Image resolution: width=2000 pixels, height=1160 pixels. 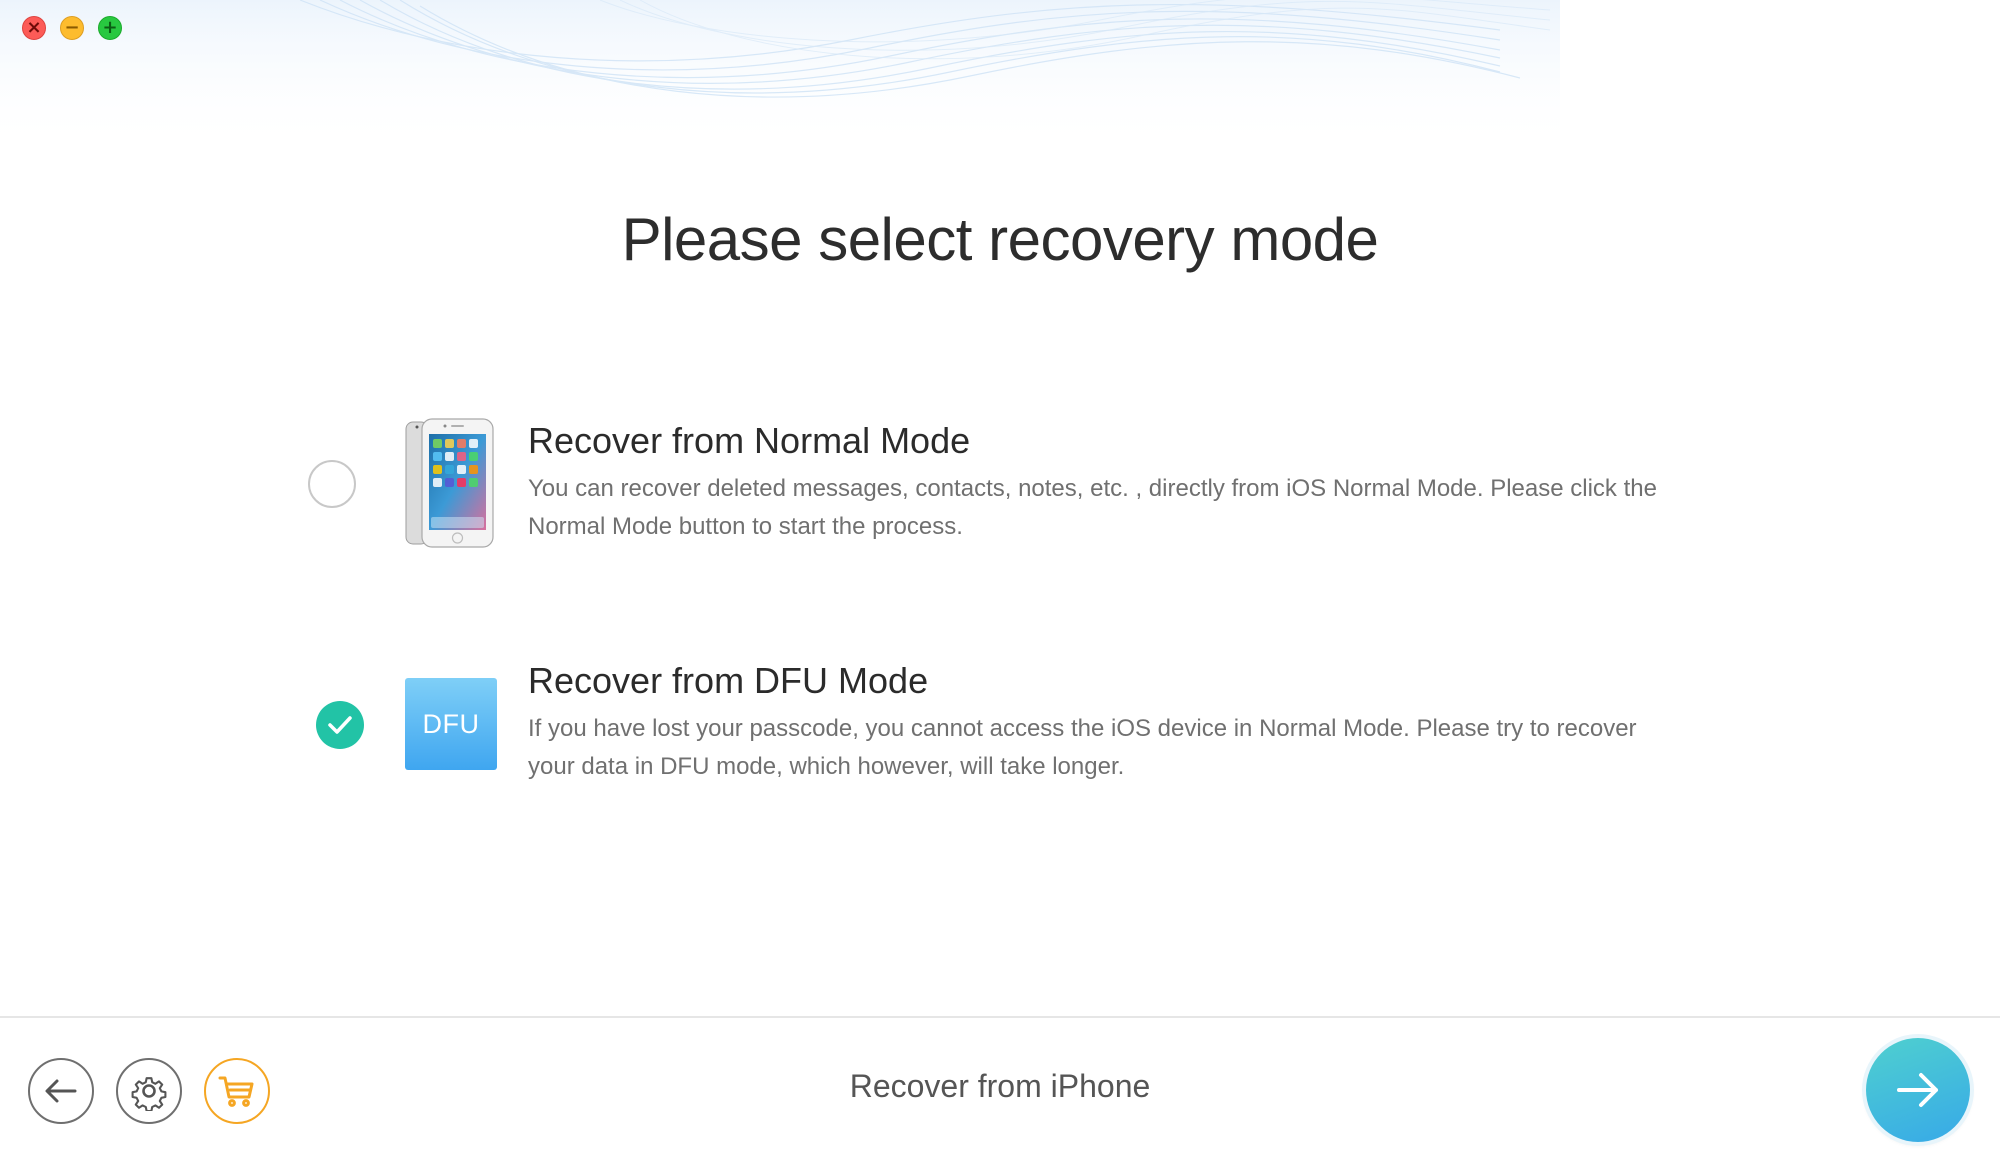 I want to click on arrow-right-icon, so click(x=1917, y=1090).